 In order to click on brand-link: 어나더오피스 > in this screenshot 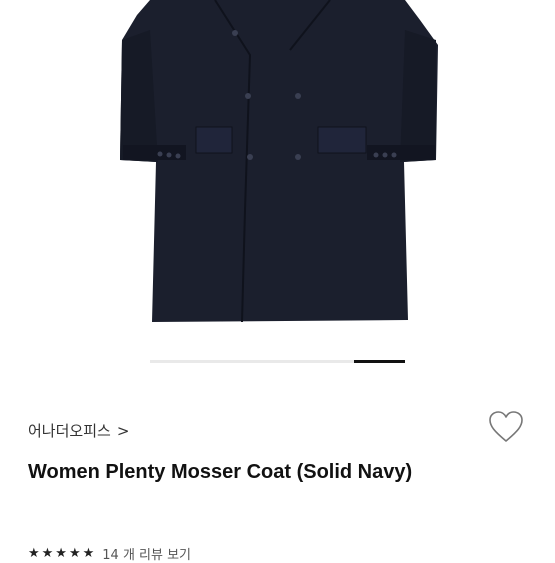, I will do `click(78, 430)`.